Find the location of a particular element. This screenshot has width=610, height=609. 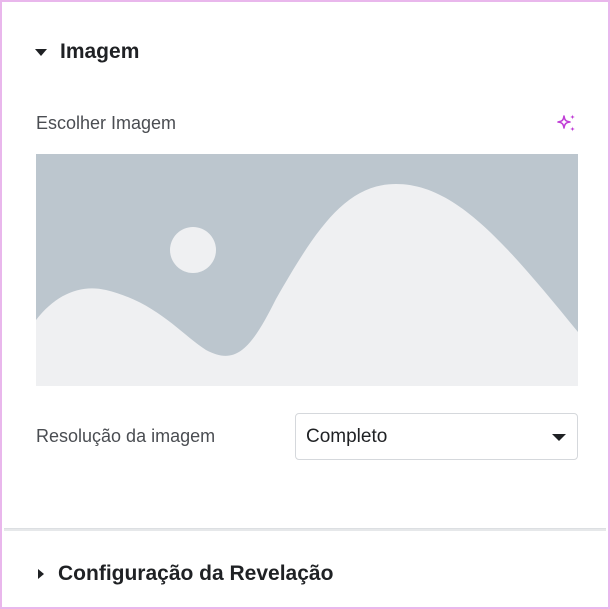

chevron-down-icon is located at coordinates (559, 437).